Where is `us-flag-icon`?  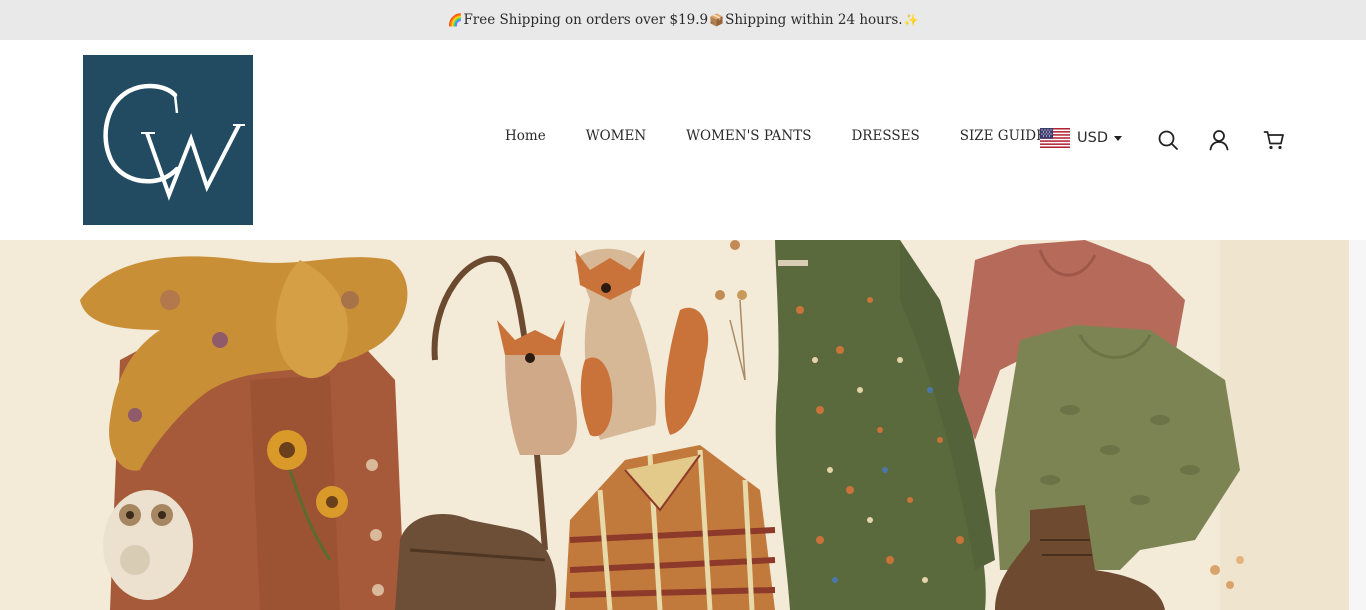
us-flag-icon is located at coordinates (1055, 138).